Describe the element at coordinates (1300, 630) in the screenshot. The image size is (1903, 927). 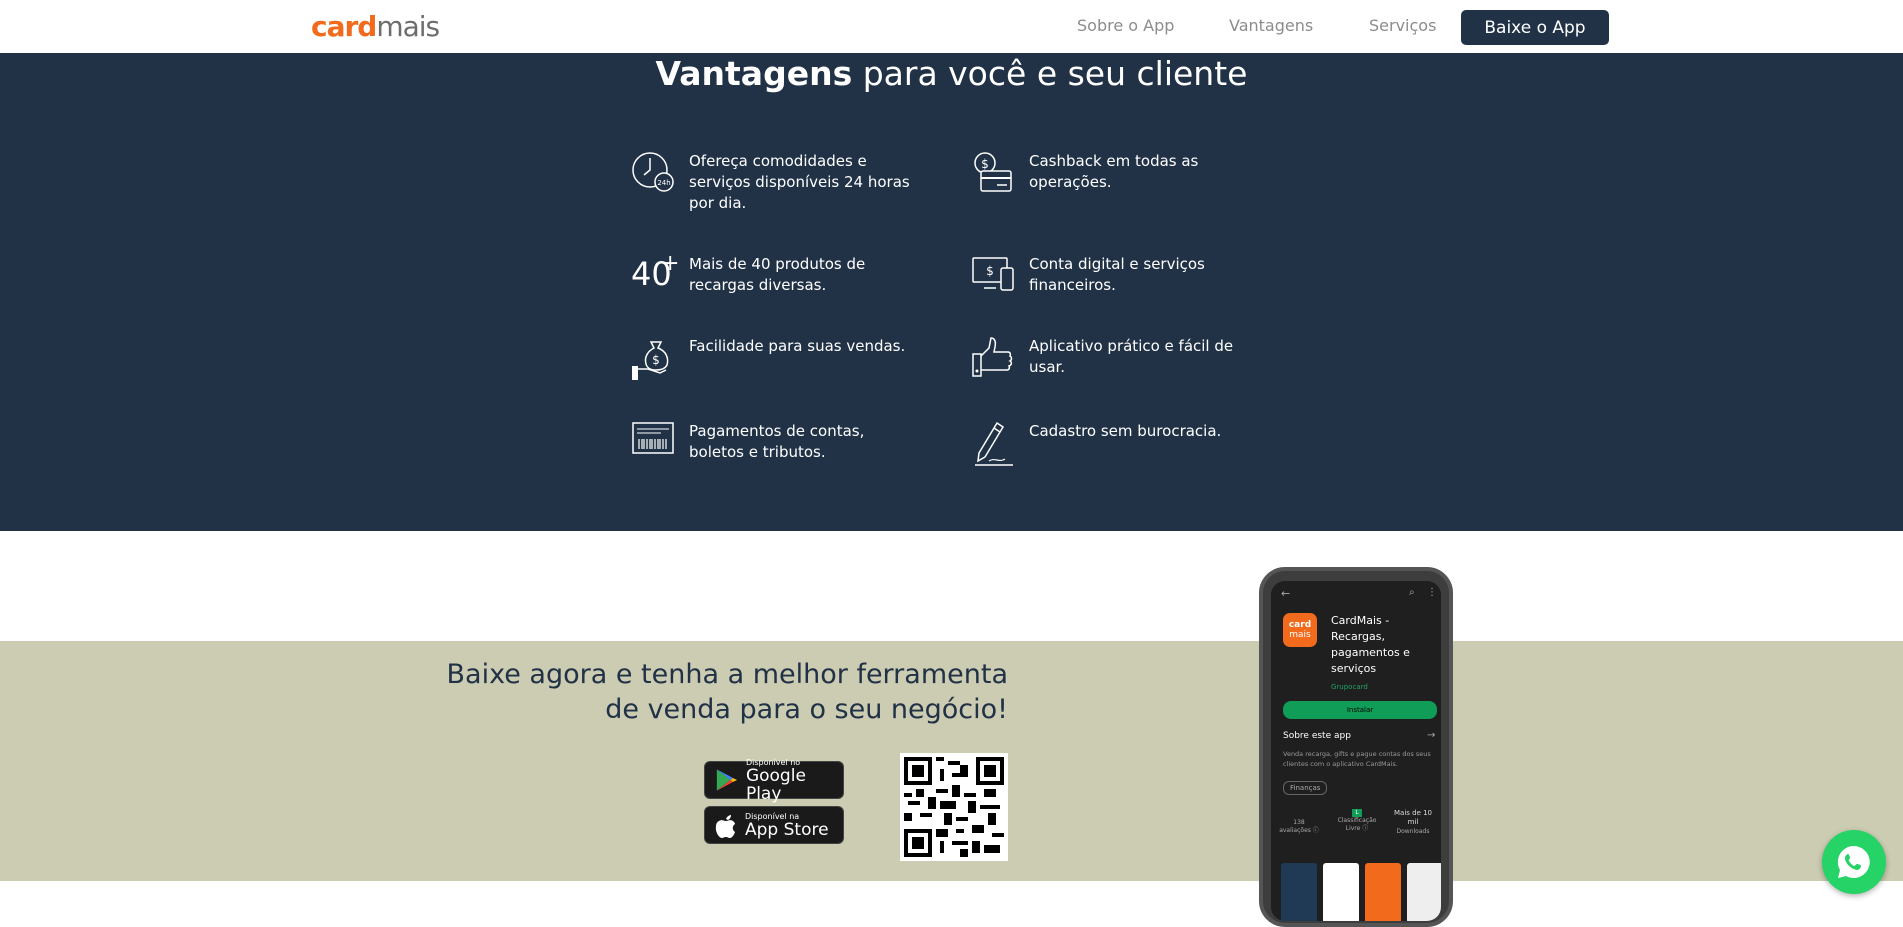
I see `cardmais-app-icon: card mais` at that location.